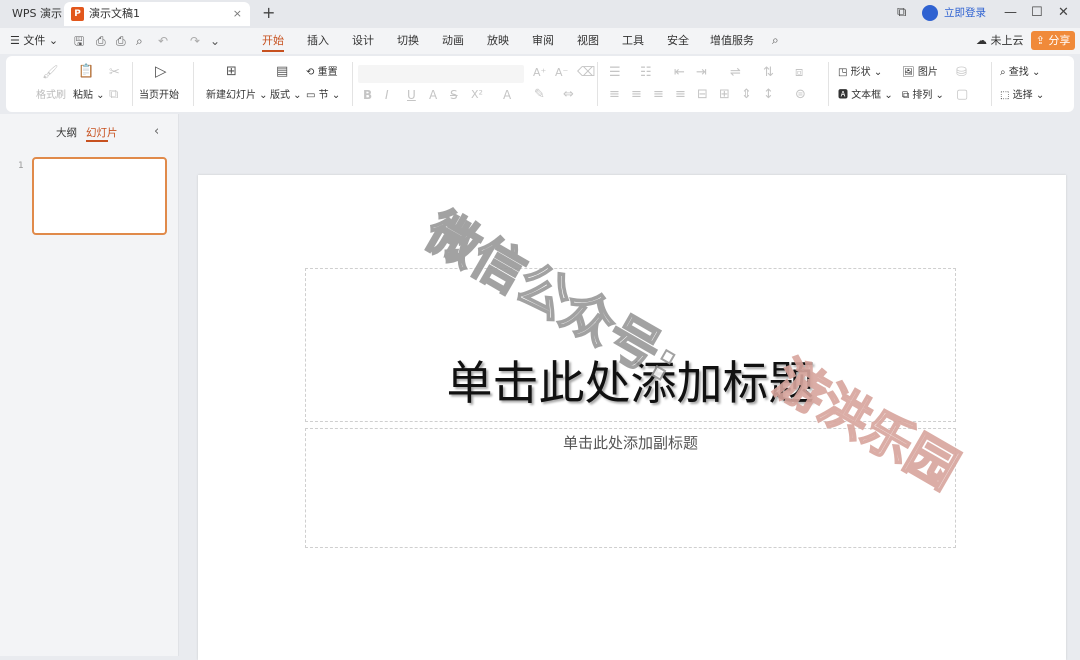 This screenshot has height=660, width=1080. I want to click on redo-icon: ↷, so click(195, 41).